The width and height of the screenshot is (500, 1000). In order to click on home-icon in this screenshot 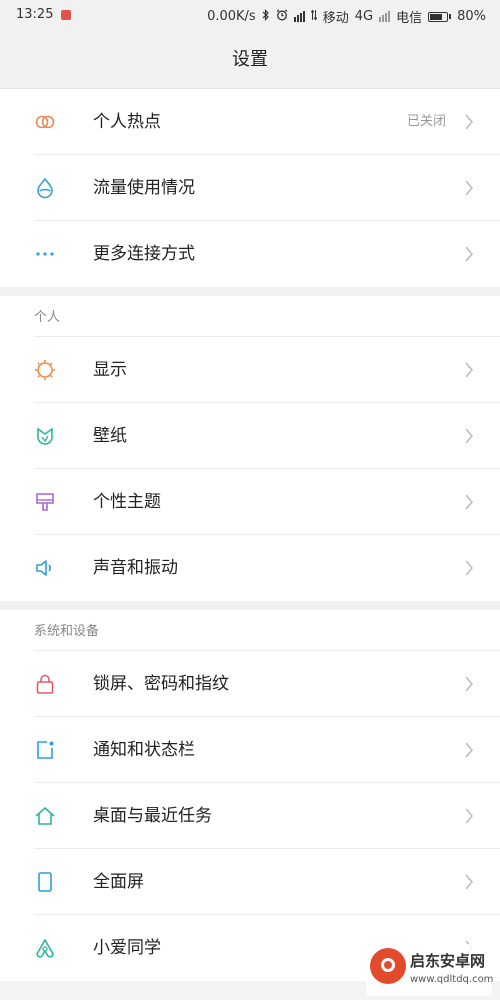, I will do `click(45, 816)`.